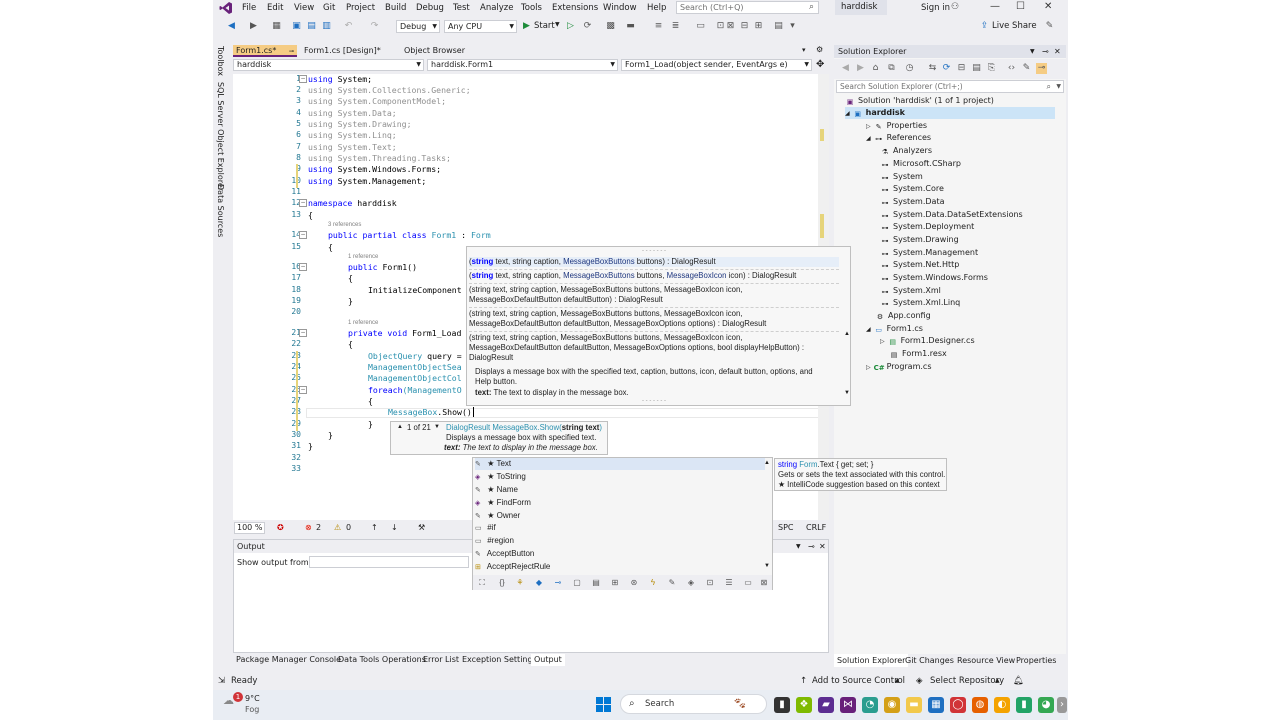 This screenshot has width=1280, height=720. Describe the element at coordinates (730, 26) in the screenshot. I see `toolbar-misc-icon: ⊠` at that location.